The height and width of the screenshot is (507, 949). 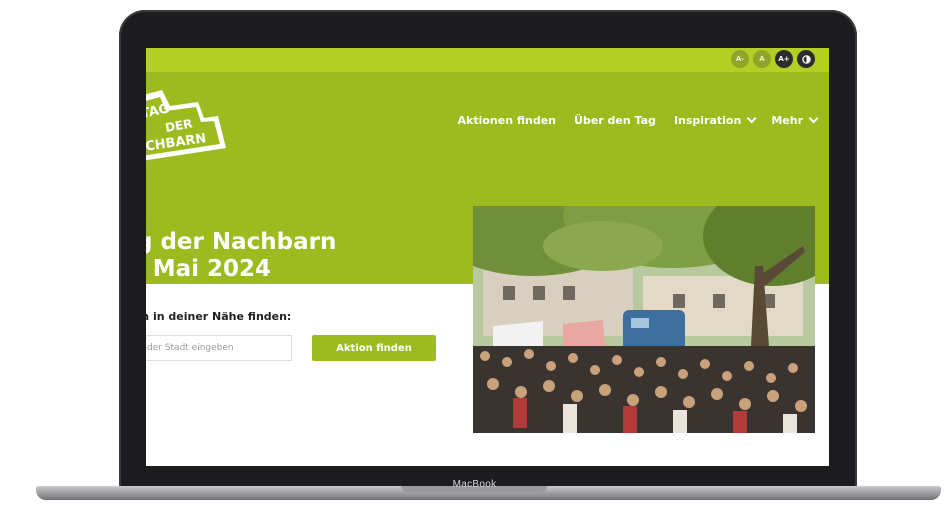 I want to click on nav-item-inspiration: Inspiration, so click(x=715, y=120).